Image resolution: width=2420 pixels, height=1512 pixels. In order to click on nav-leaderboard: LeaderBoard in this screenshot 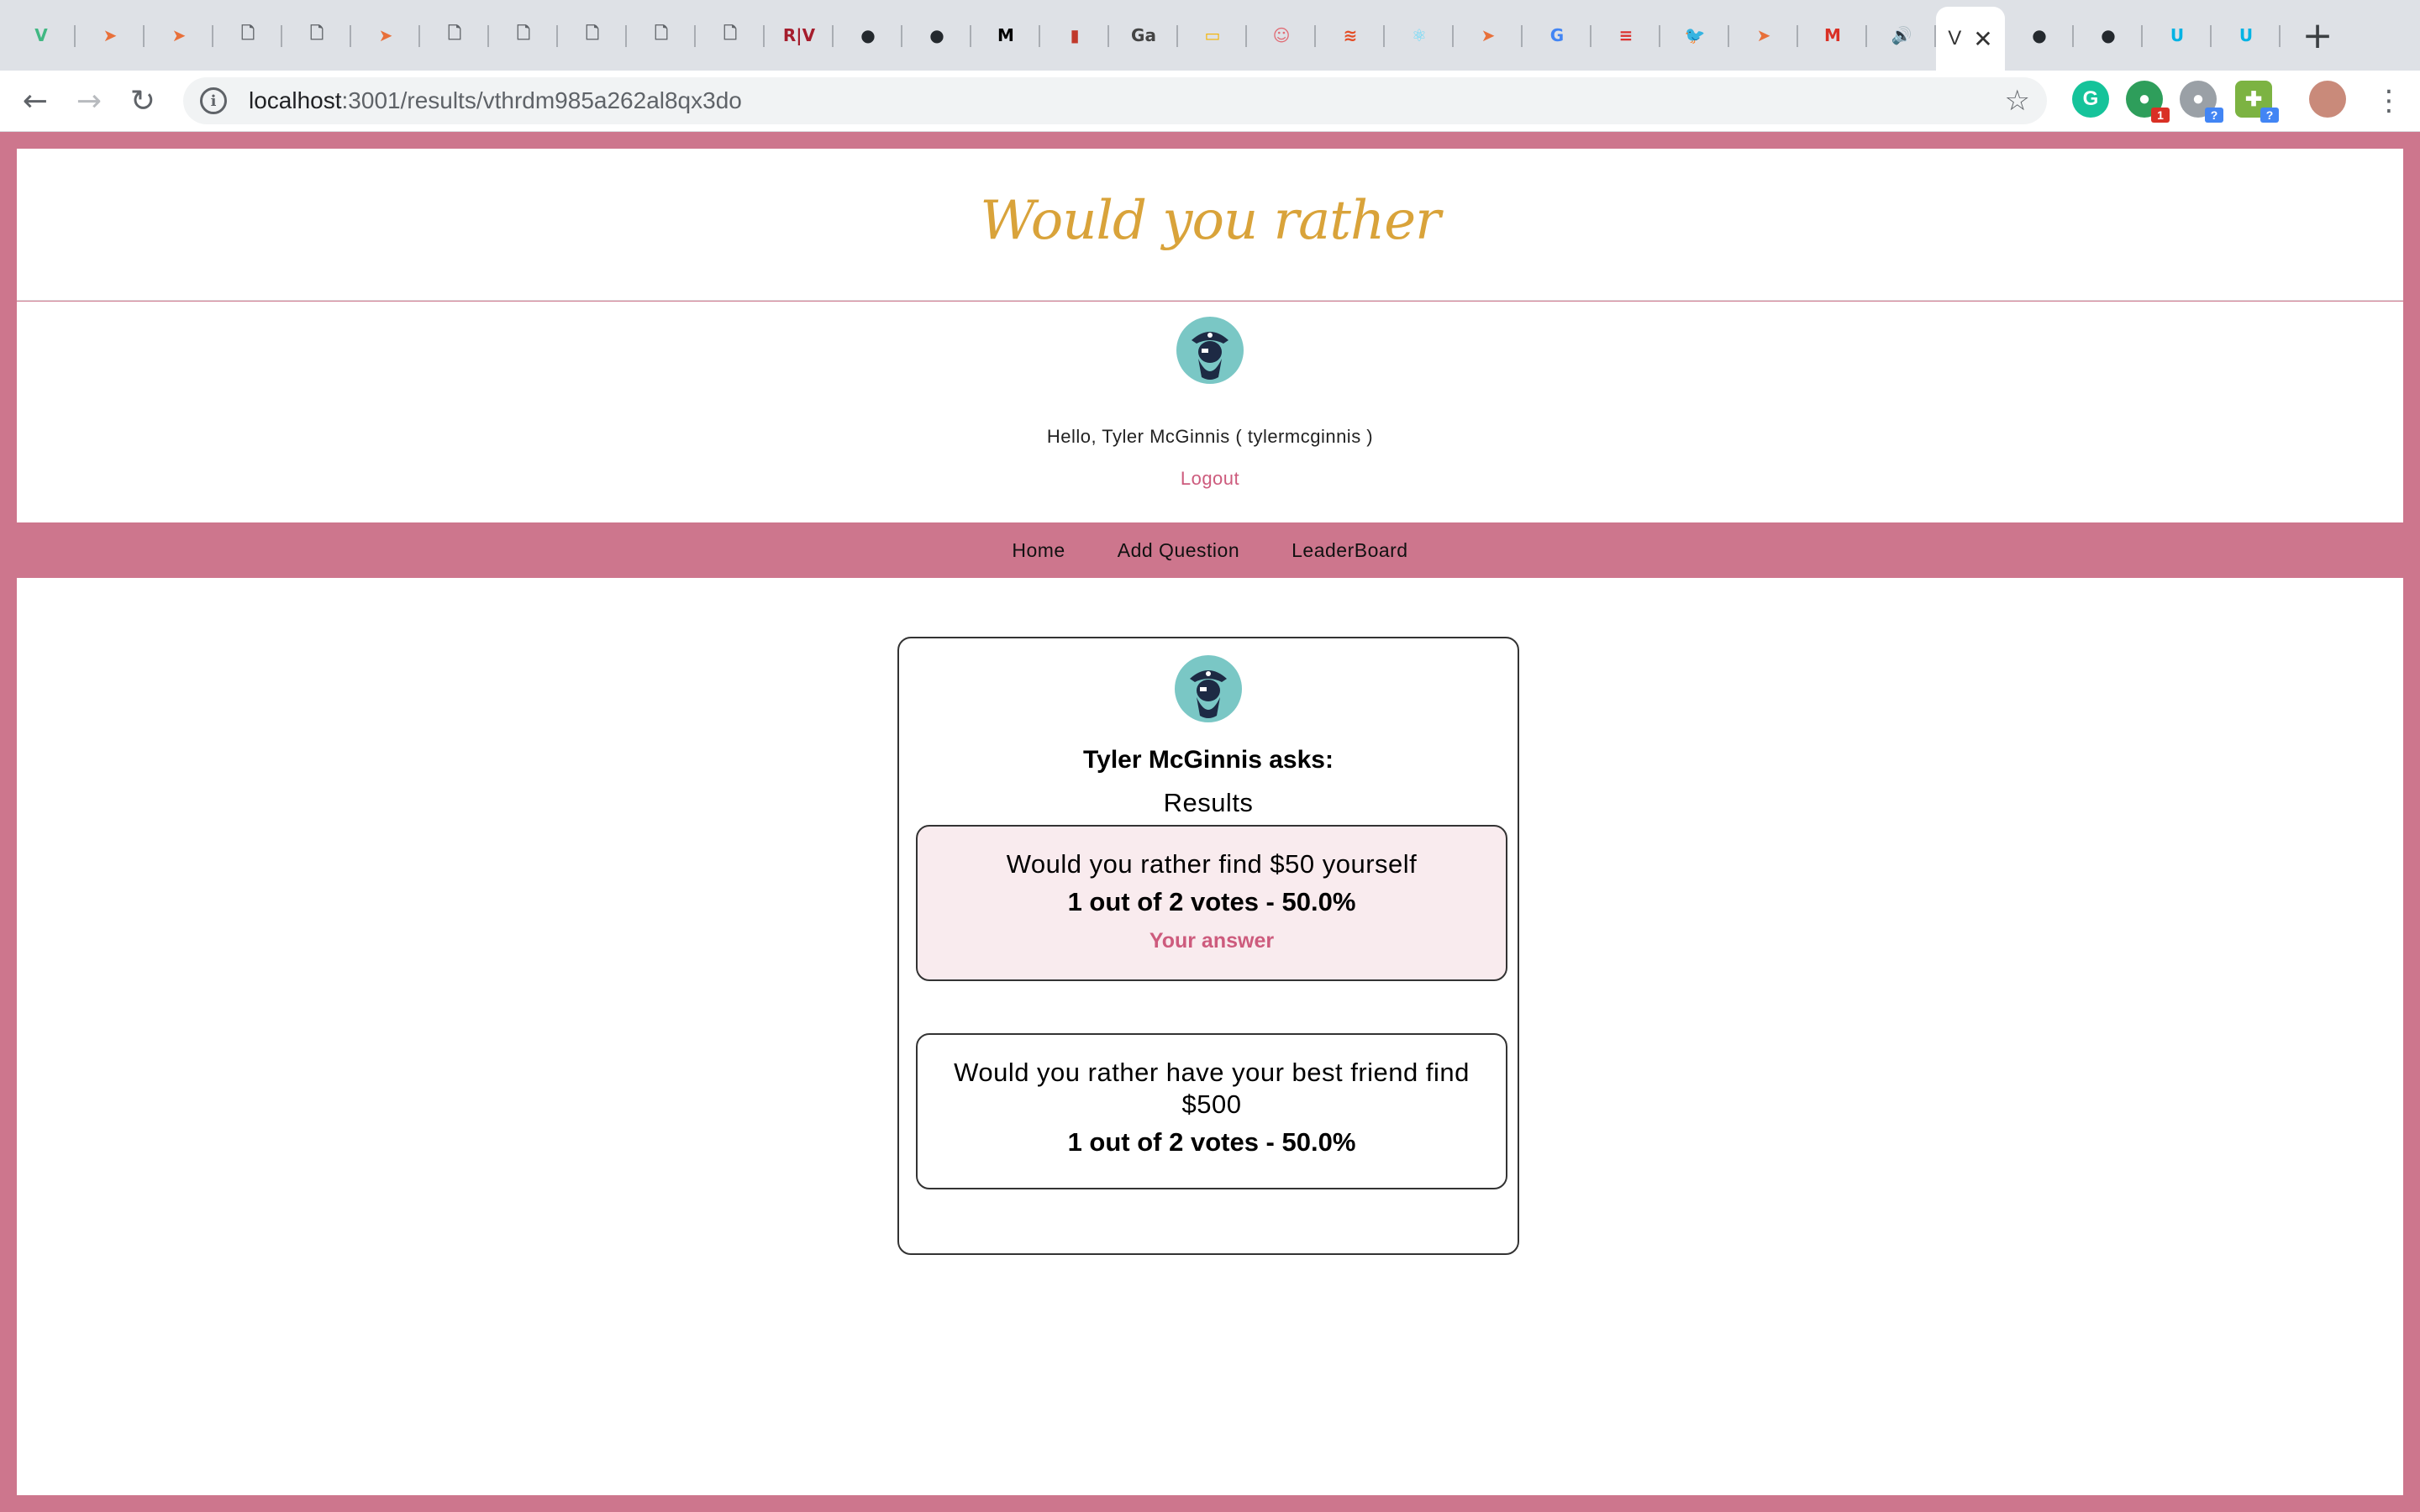, I will do `click(1350, 550)`.